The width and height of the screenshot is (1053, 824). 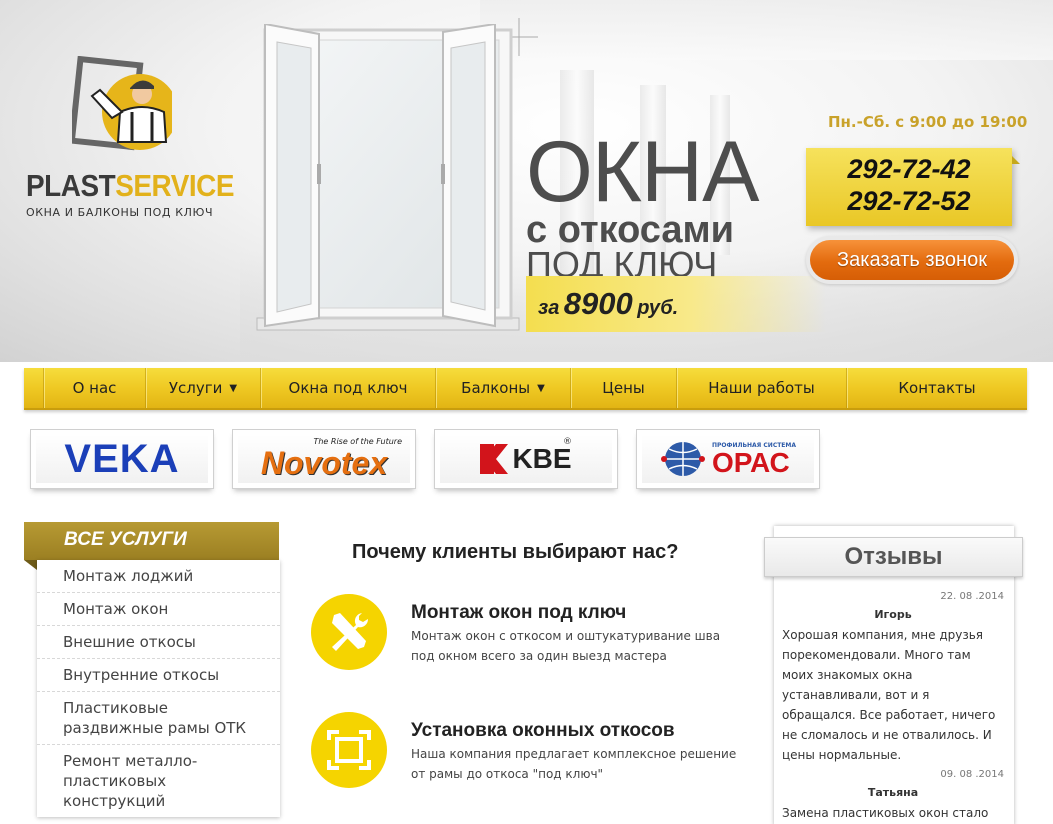 What do you see at coordinates (158, 609) in the screenshot?
I see `sidebar-item-windows: Монтаж окон` at bounding box center [158, 609].